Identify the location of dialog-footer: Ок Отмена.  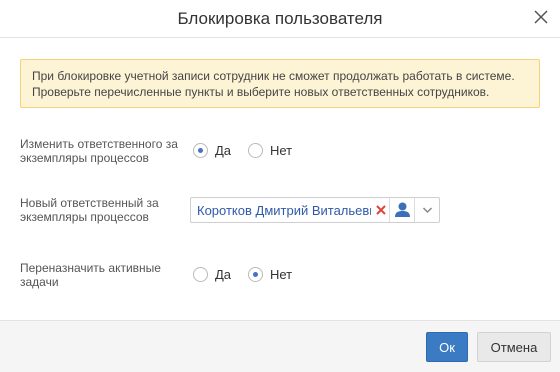
(280, 346).